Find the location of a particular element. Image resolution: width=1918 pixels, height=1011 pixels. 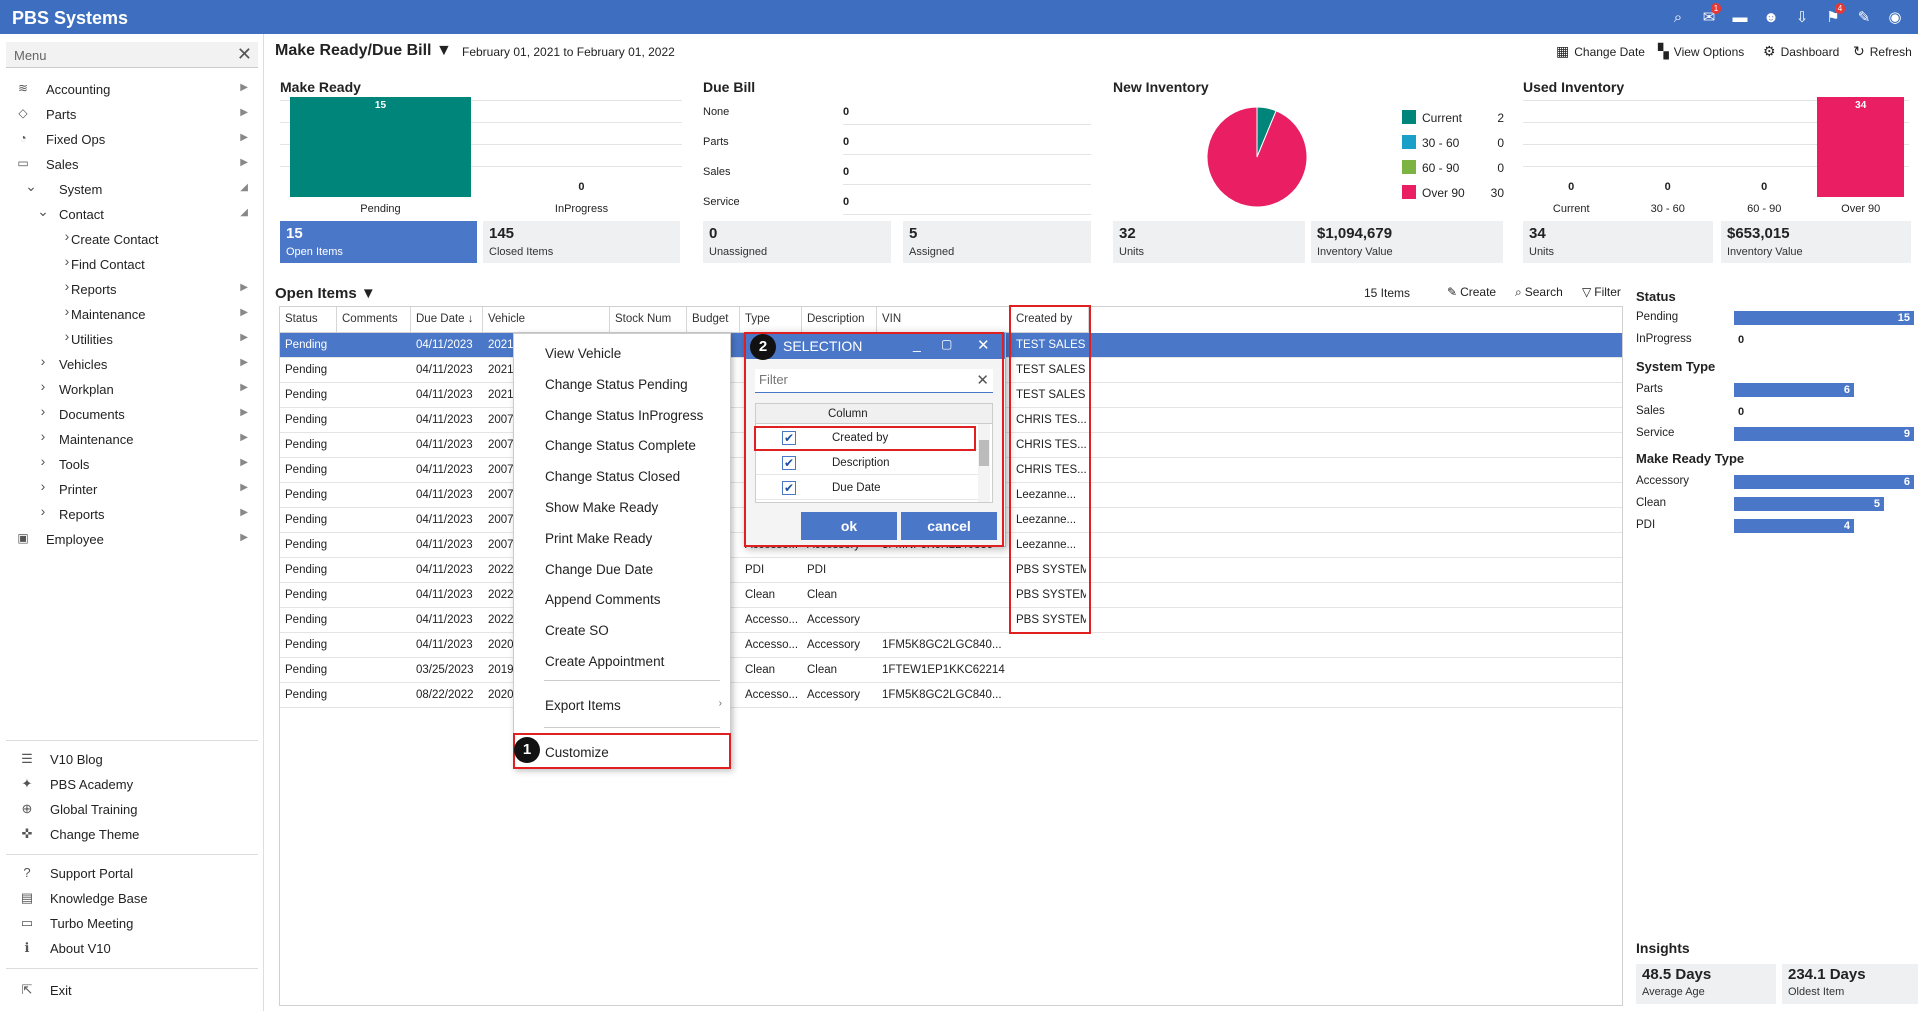

sidebar-item-printer: › Printer ▶ is located at coordinates (131, 489).